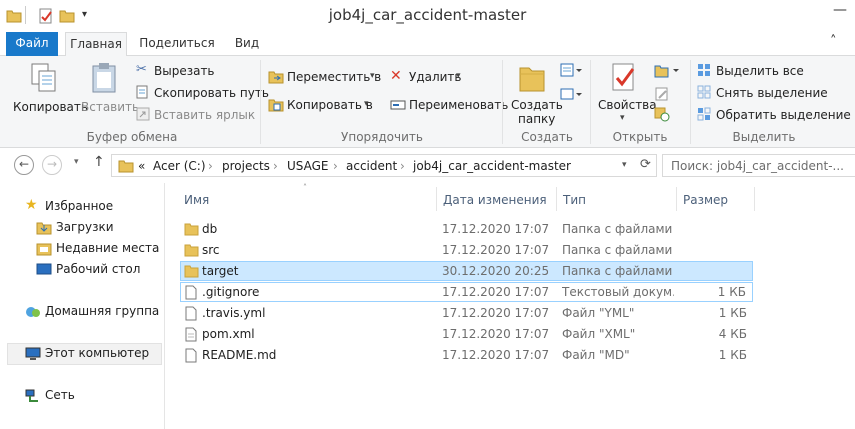 This screenshot has height=429, width=855. I want to click on nav-favorites: ★ Избранное, so click(90, 207).